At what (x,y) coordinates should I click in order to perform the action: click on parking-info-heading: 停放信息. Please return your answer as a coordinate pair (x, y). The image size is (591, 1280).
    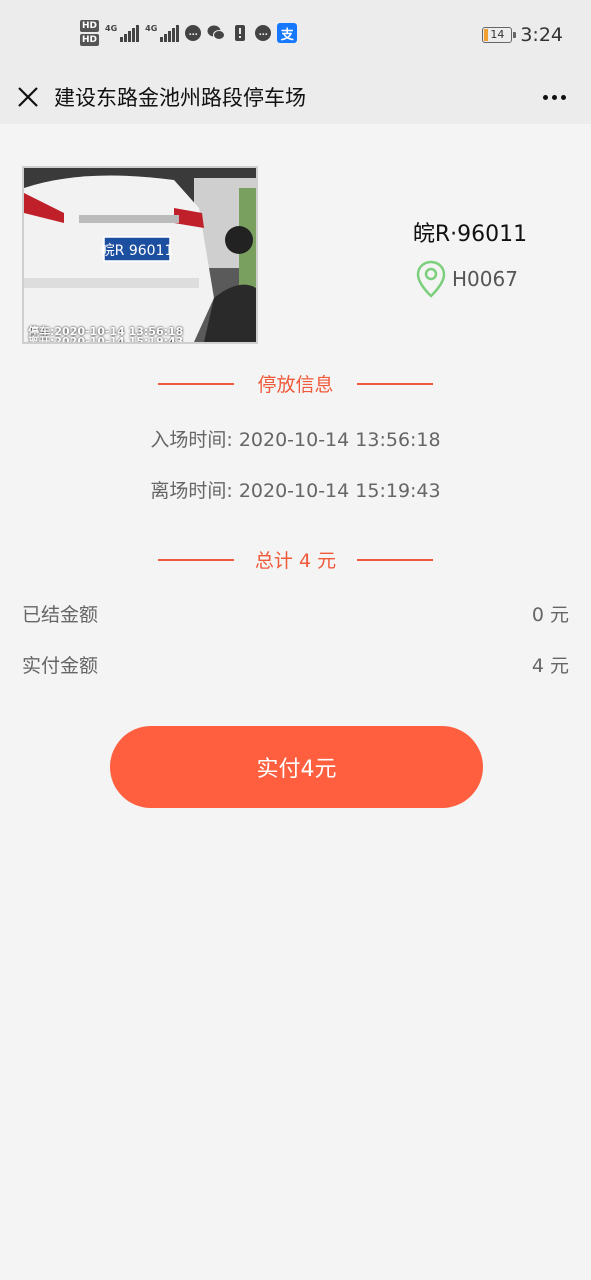
    Looking at the image, I should click on (295, 383).